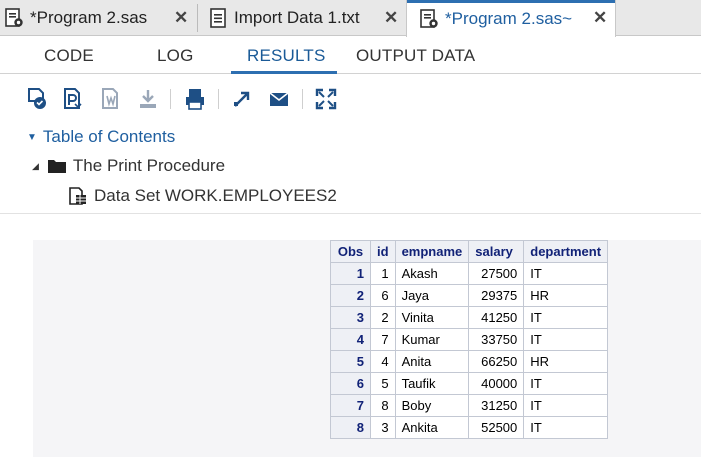 The height and width of the screenshot is (457, 701). I want to click on column-header-empname: empname, so click(432, 251).